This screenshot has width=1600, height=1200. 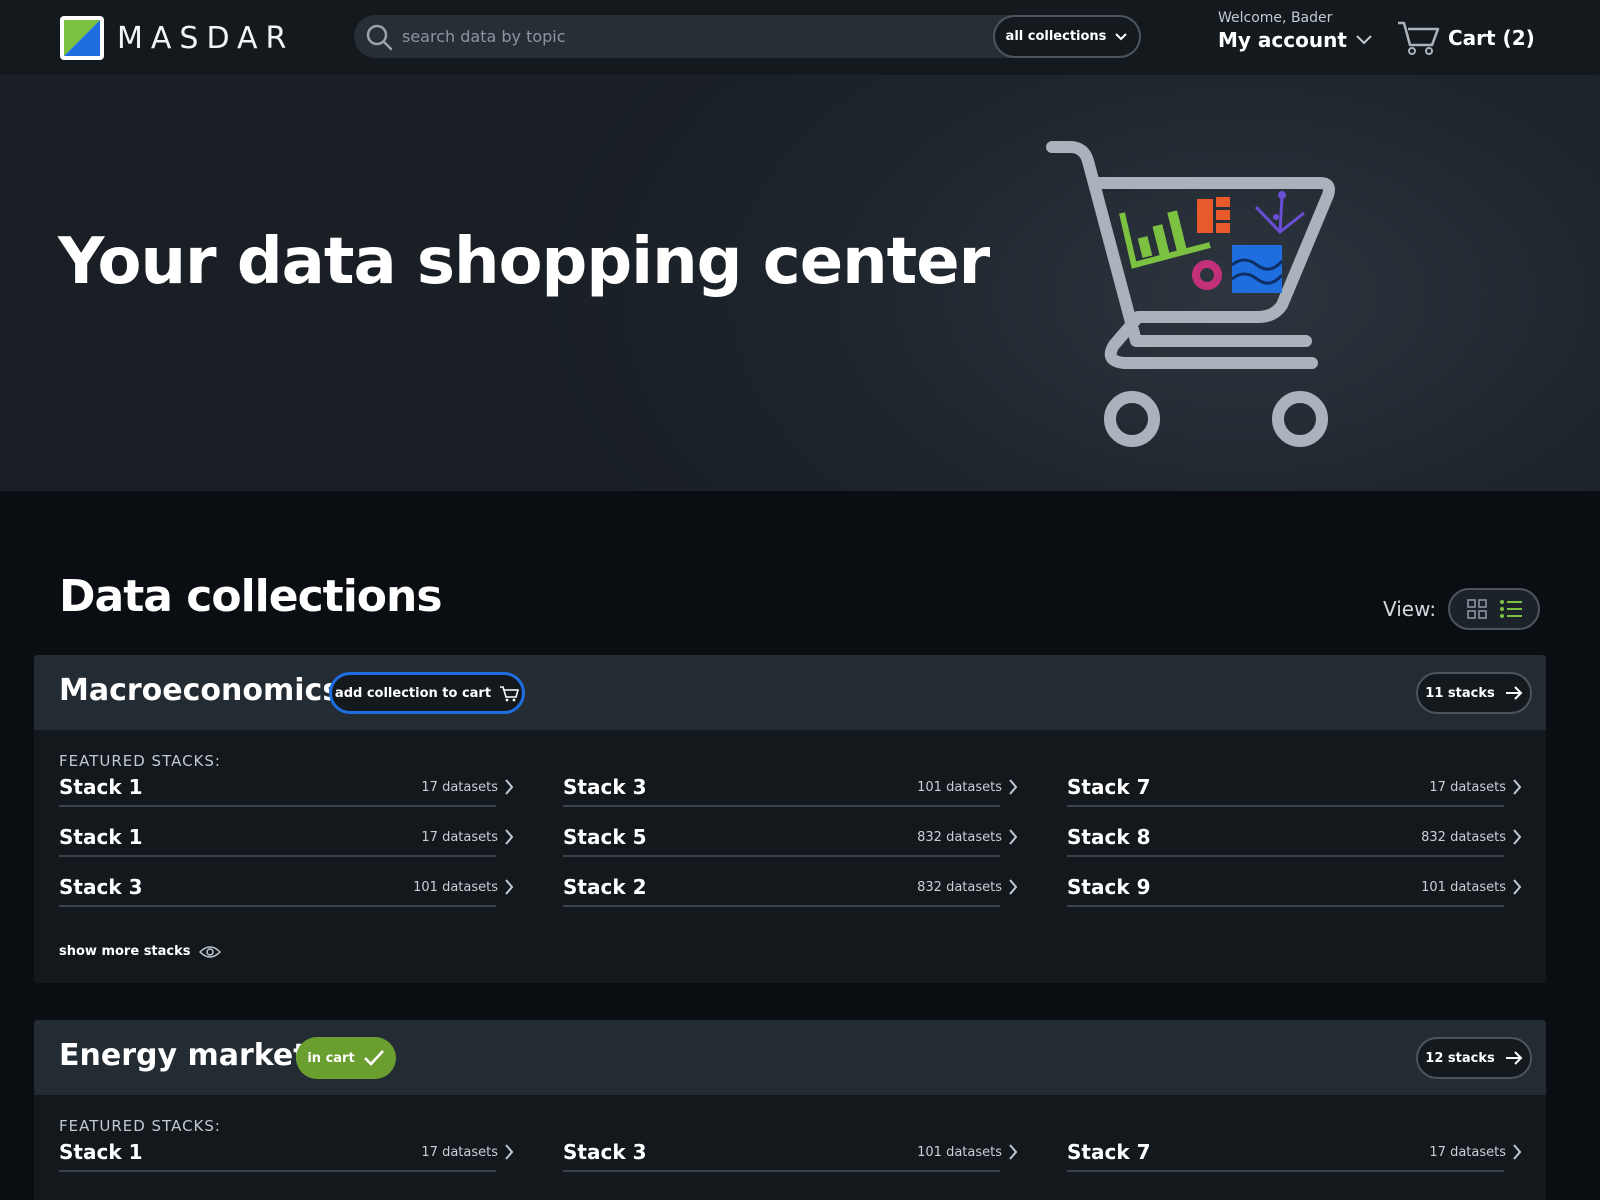 I want to click on collection-header: Energy market in cart 12 stacks, so click(x=790, y=1057).